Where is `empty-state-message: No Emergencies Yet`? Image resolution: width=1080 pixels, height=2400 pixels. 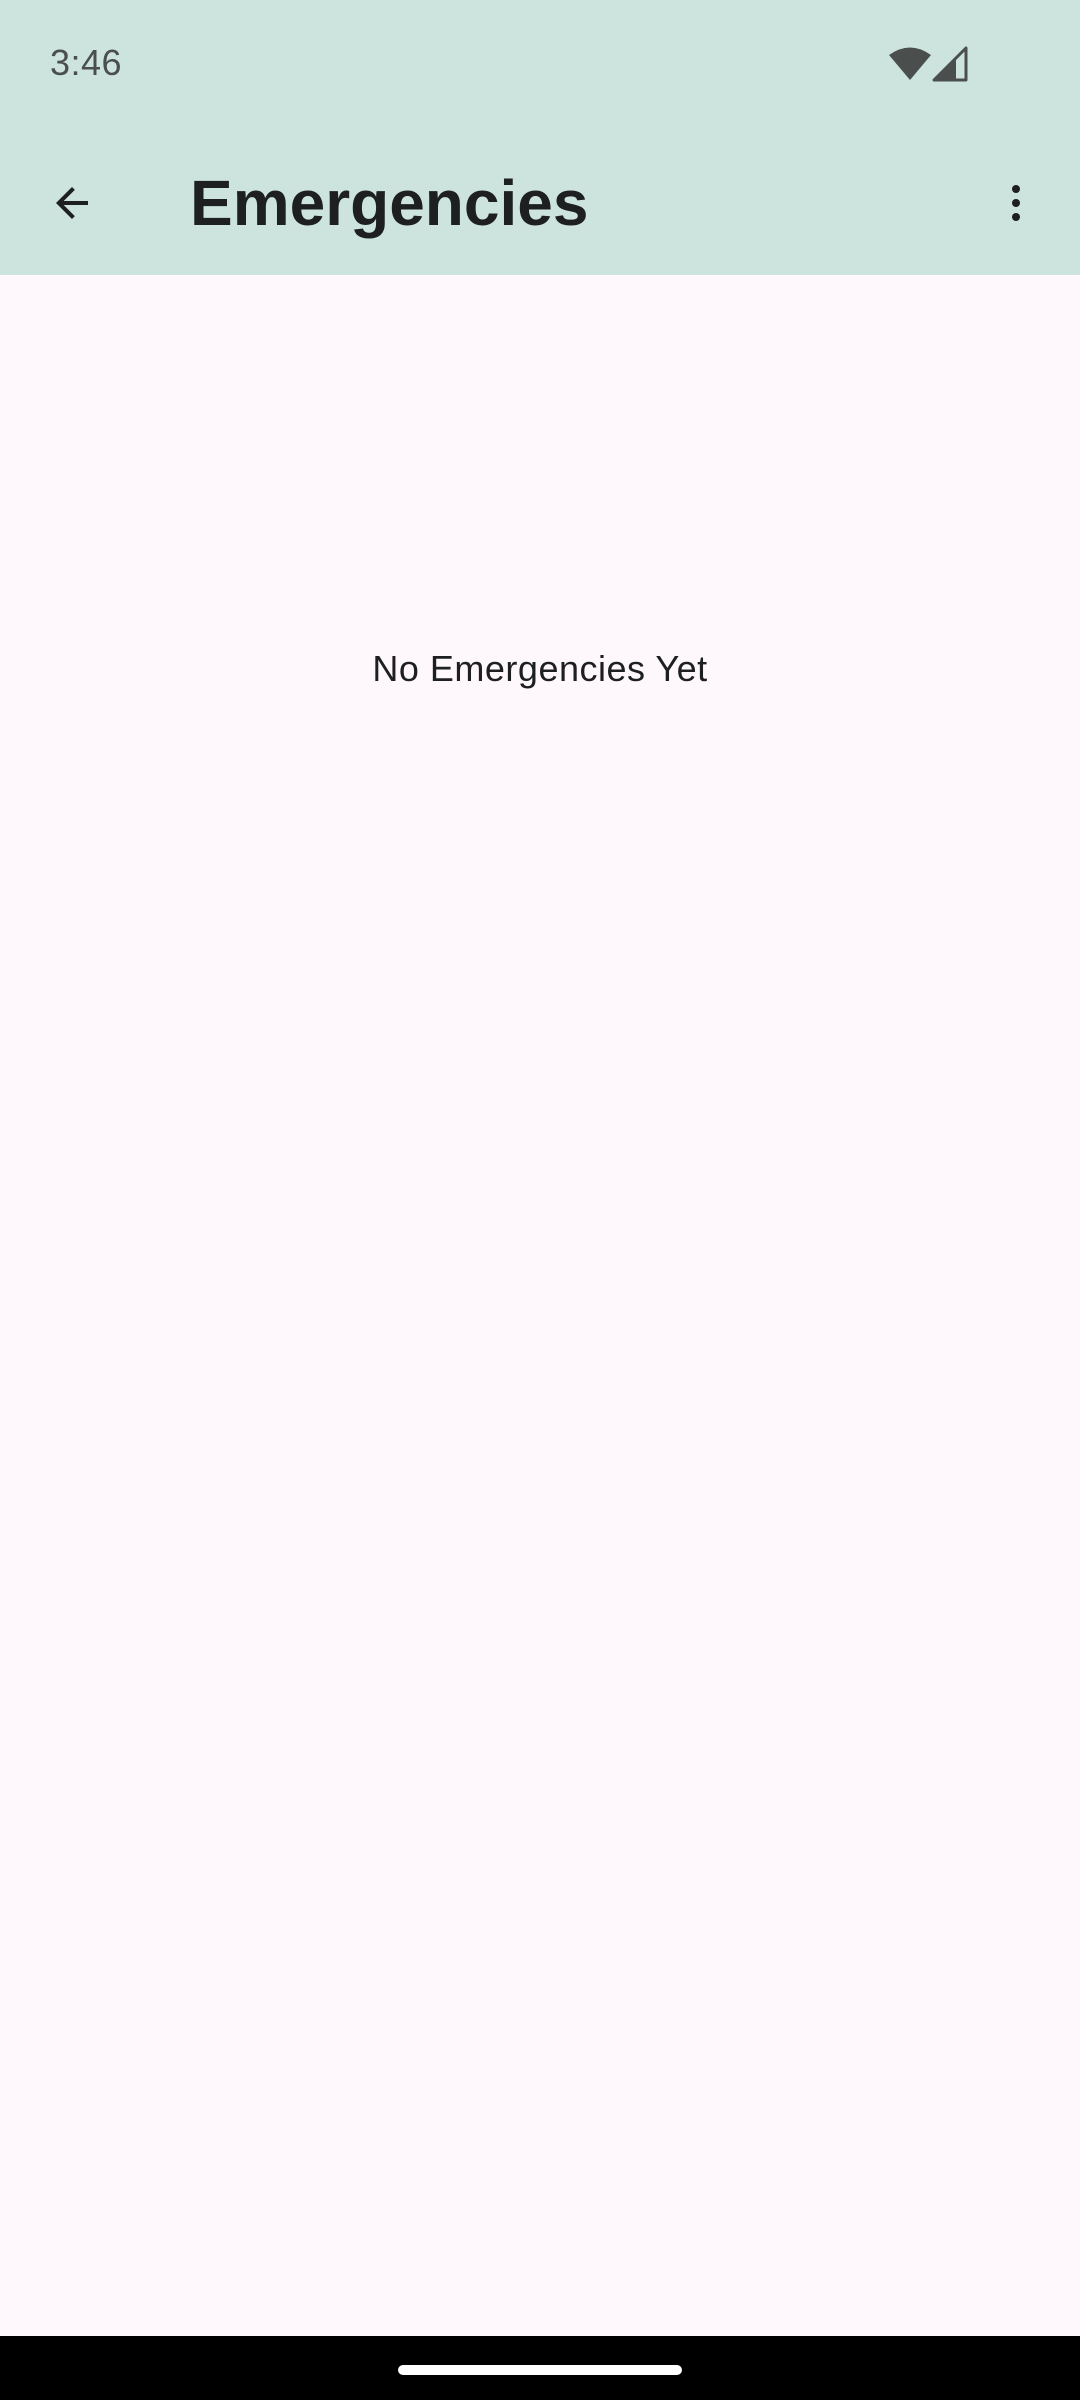 empty-state-message: No Emergencies Yet is located at coordinates (540, 668).